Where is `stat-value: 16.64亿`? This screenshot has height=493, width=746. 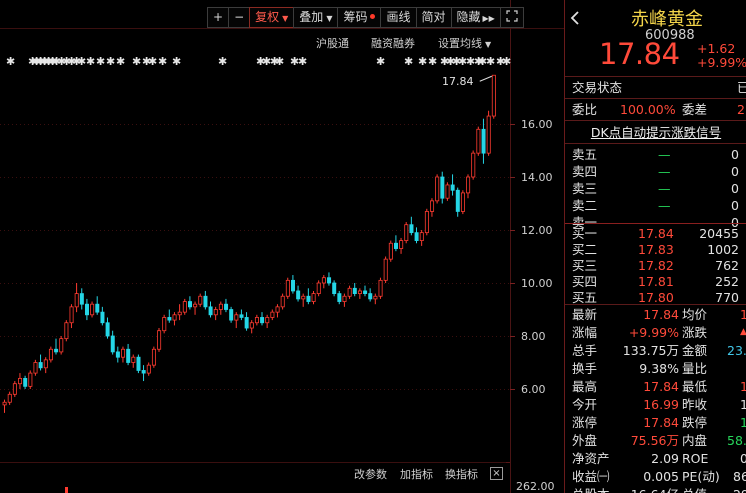 stat-value: 16.64亿 is located at coordinates (655, 489).